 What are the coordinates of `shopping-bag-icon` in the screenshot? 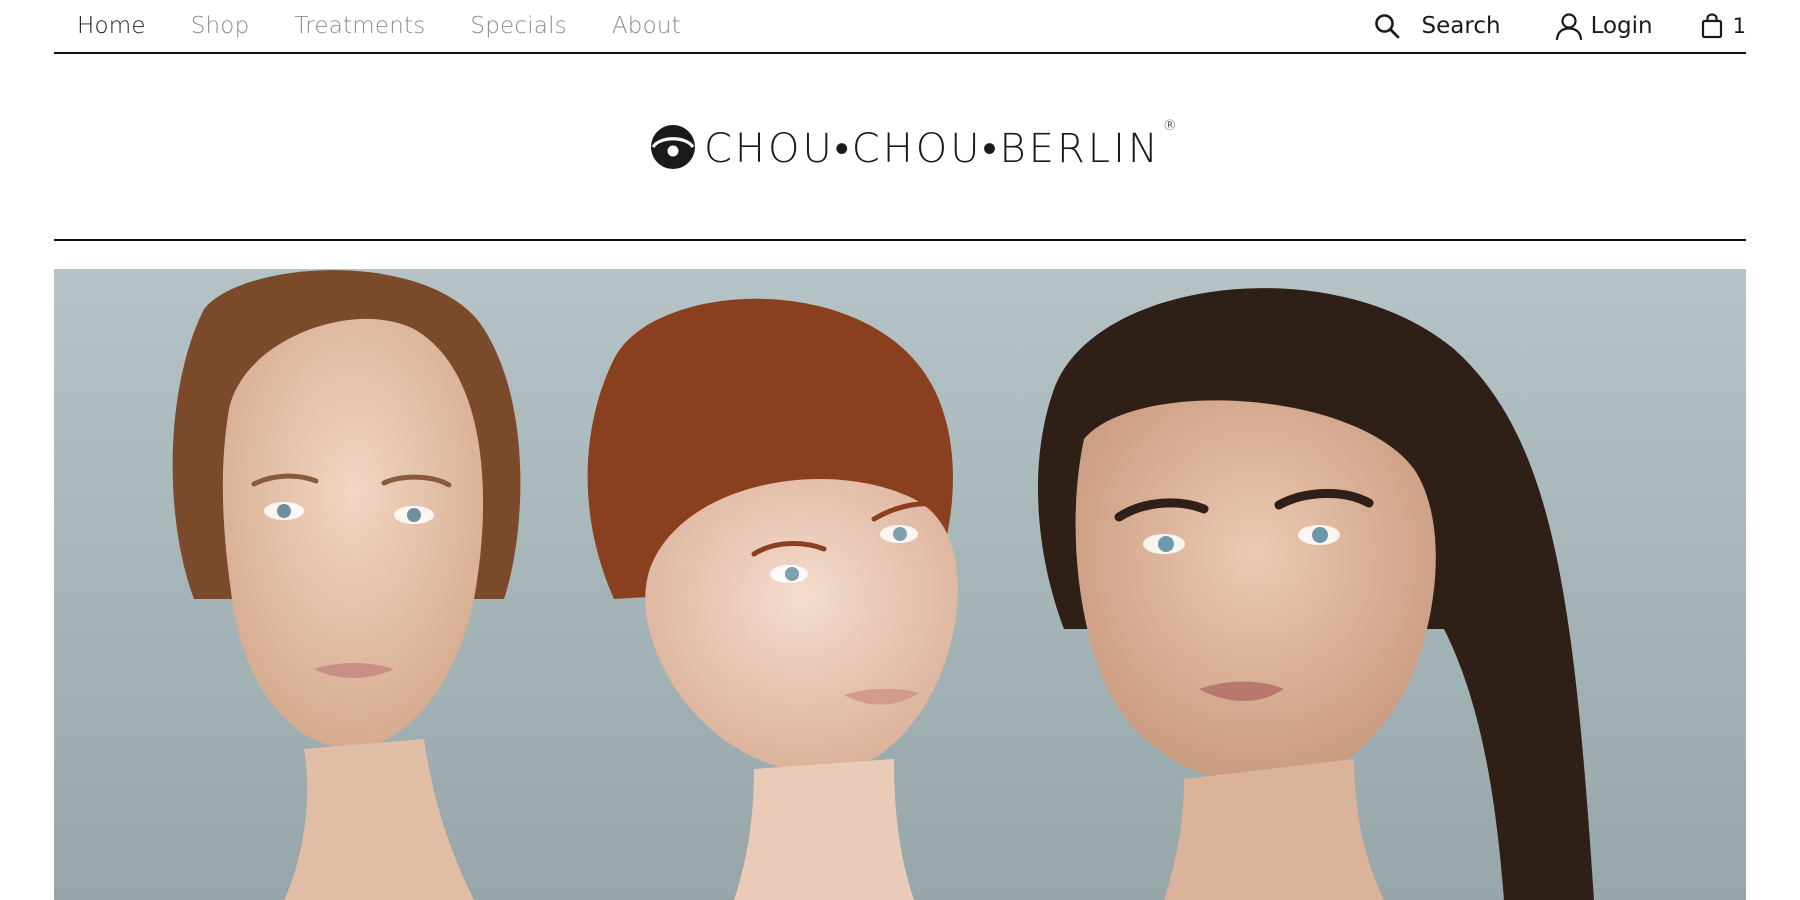 It's located at (1712, 26).